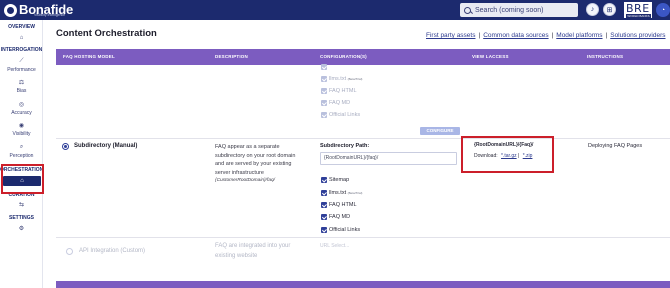  I want to click on checkbox-official-links-hosted, so click(324, 115).